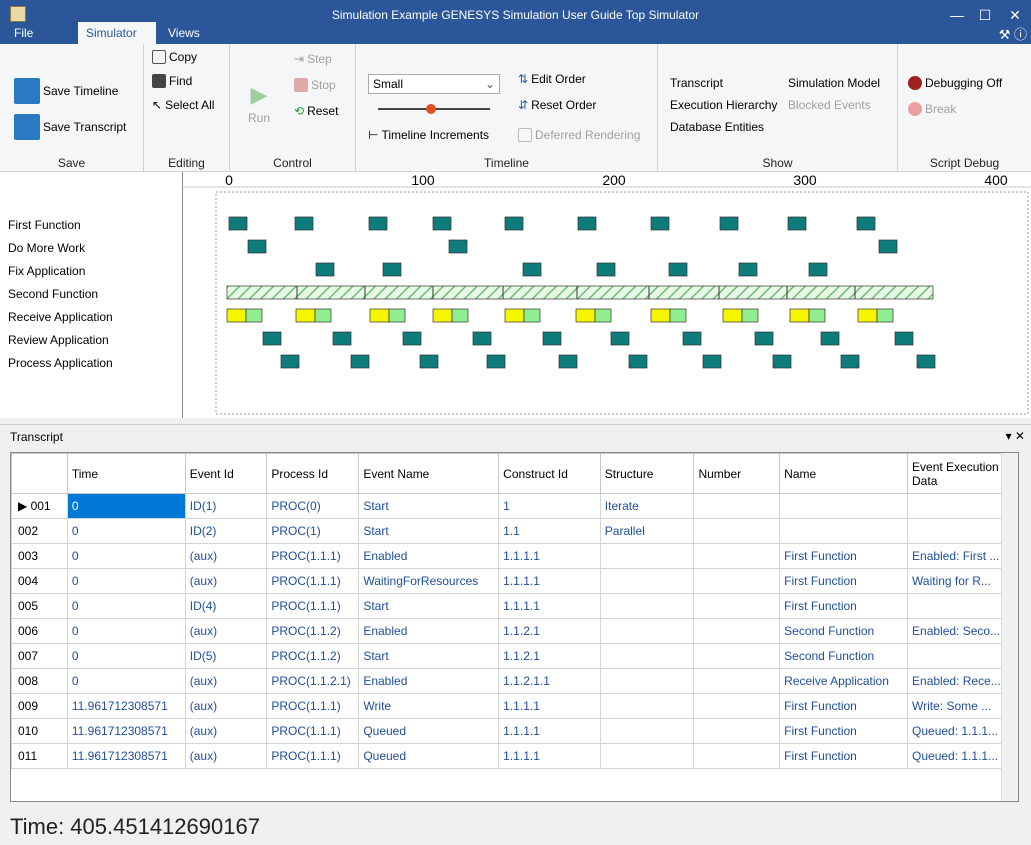 This screenshot has width=1031, height=845. Describe the element at coordinates (226, 606) in the screenshot. I see `table-cell: ID(4)` at that location.